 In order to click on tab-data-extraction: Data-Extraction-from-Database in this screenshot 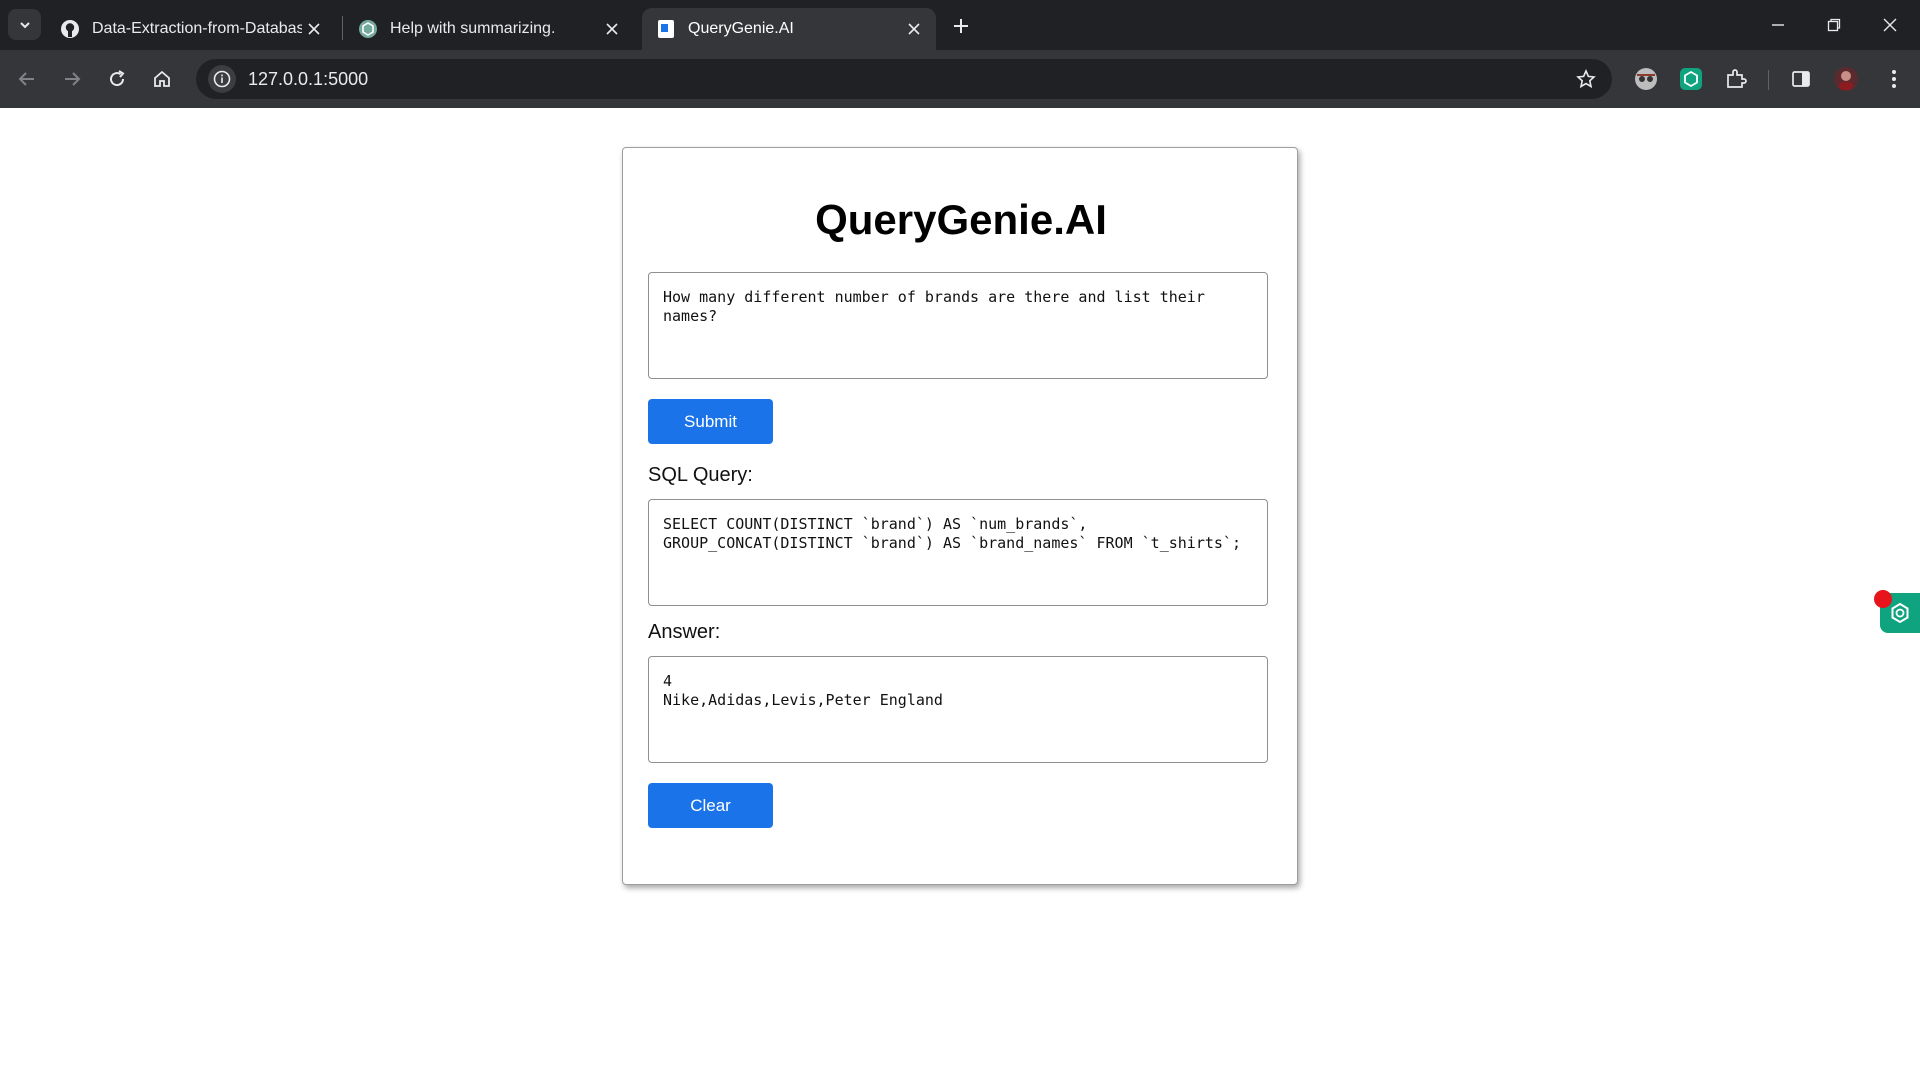, I will do `click(191, 29)`.